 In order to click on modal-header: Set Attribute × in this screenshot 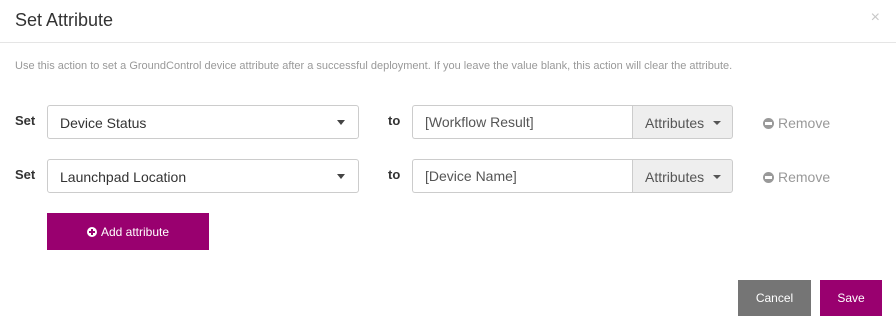, I will do `click(448, 21)`.